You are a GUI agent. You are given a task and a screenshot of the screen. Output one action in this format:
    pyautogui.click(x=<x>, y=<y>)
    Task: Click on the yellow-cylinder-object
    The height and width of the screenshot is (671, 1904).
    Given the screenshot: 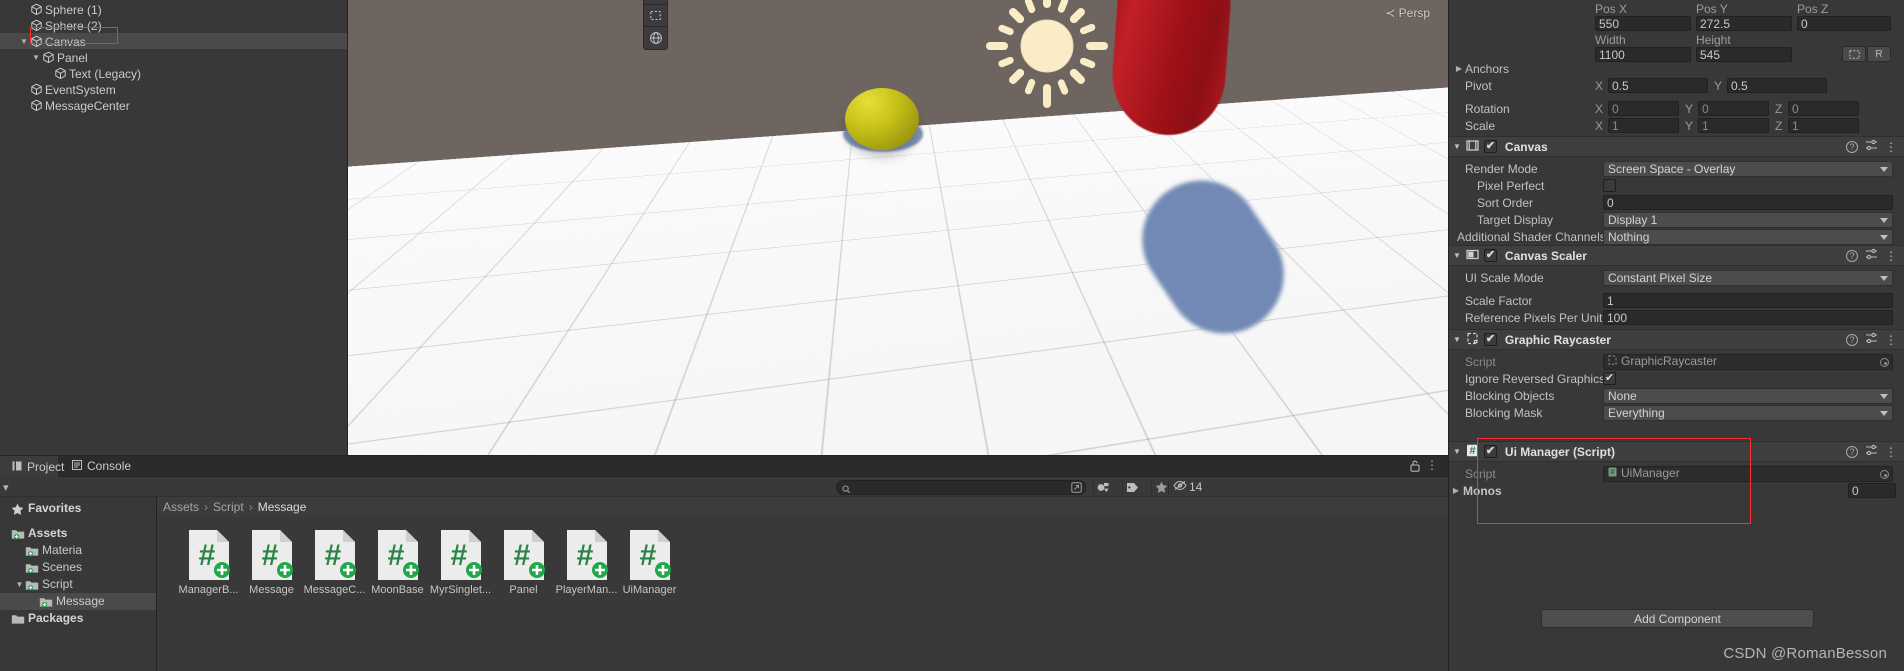 What is the action you would take?
    pyautogui.click(x=805, y=412)
    